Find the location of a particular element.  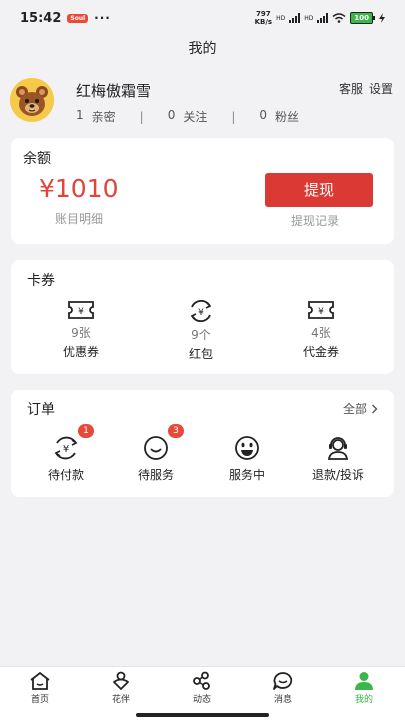

settings-link: 设置 is located at coordinates (381, 88).